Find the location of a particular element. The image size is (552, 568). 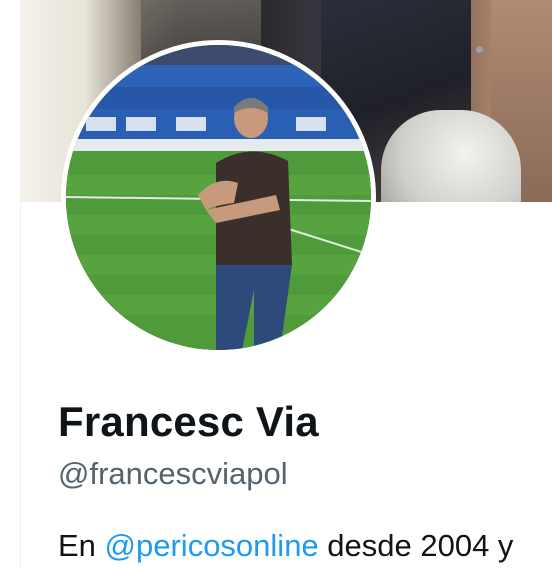

profile-bio: En @pericosonline desde 2004 y is located at coordinates (285, 546).